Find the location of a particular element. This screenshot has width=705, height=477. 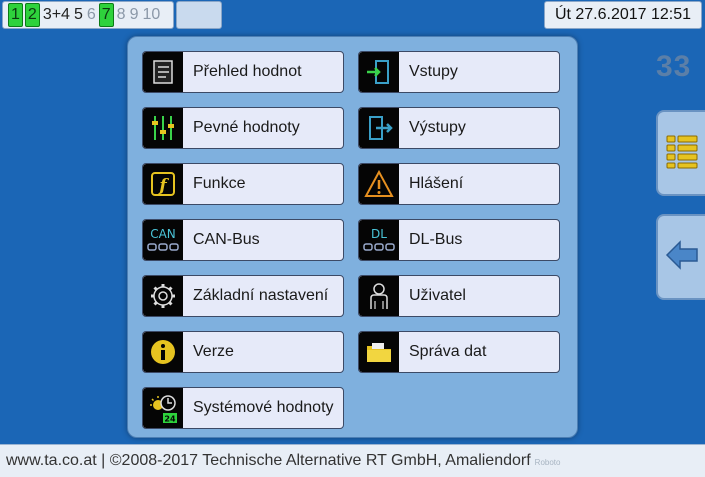

dl-bus-icon: DL is located at coordinates (379, 240).